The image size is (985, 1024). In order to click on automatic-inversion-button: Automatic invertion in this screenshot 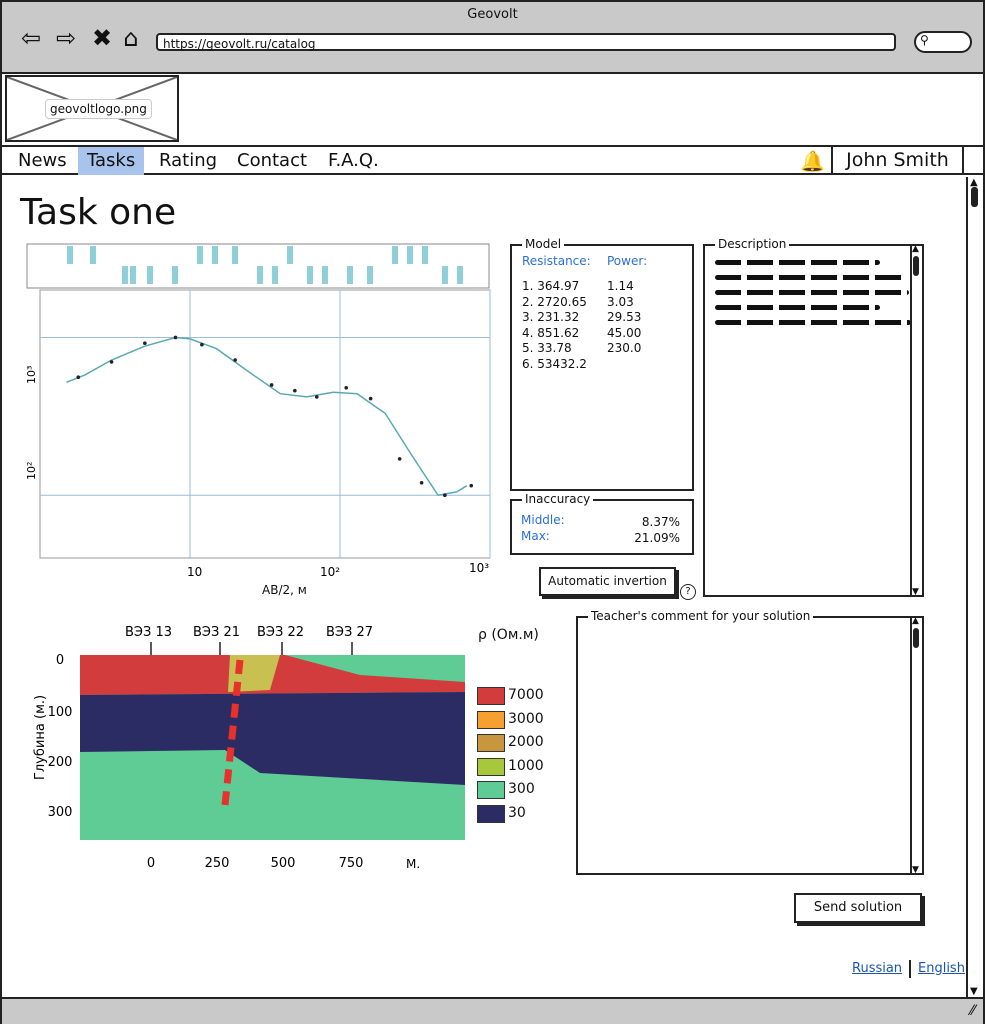, I will do `click(607, 581)`.